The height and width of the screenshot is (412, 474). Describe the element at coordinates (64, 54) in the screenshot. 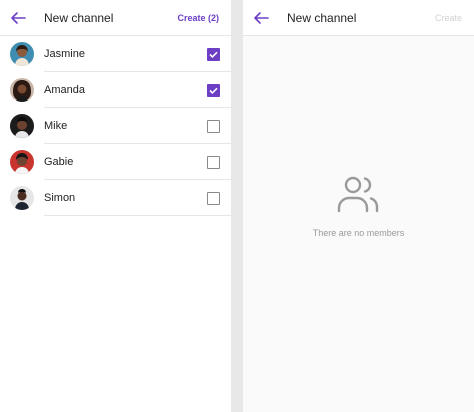

I see `contact-name: Jasmine` at that location.